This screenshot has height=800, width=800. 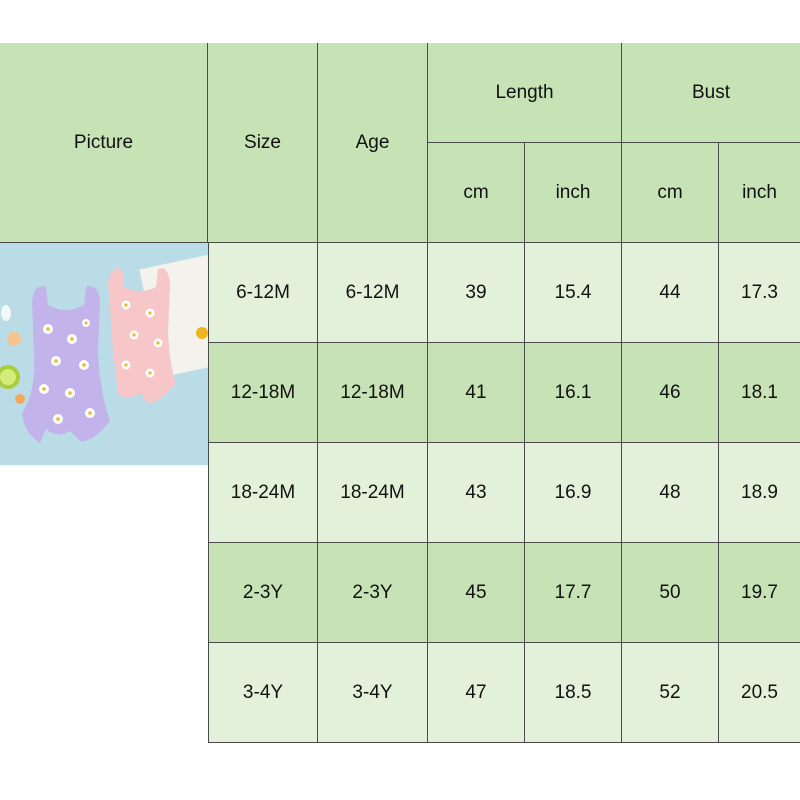 I want to click on cell-bust-inch-value: 17.3, so click(x=759, y=292).